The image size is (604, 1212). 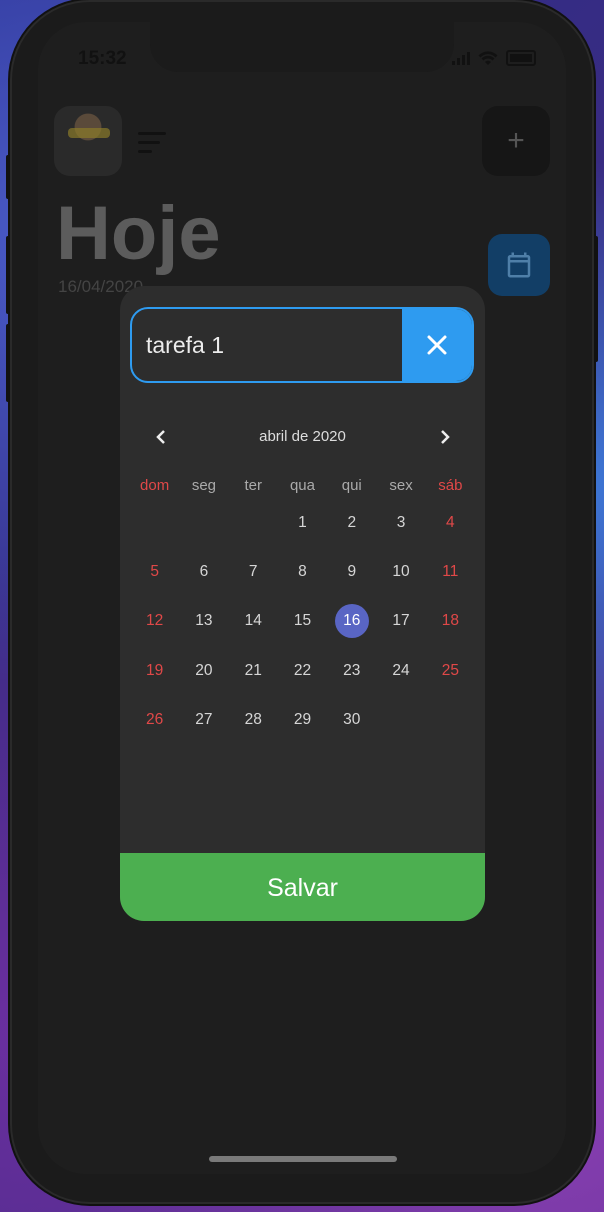 I want to click on calendar-icon, so click(x=519, y=265).